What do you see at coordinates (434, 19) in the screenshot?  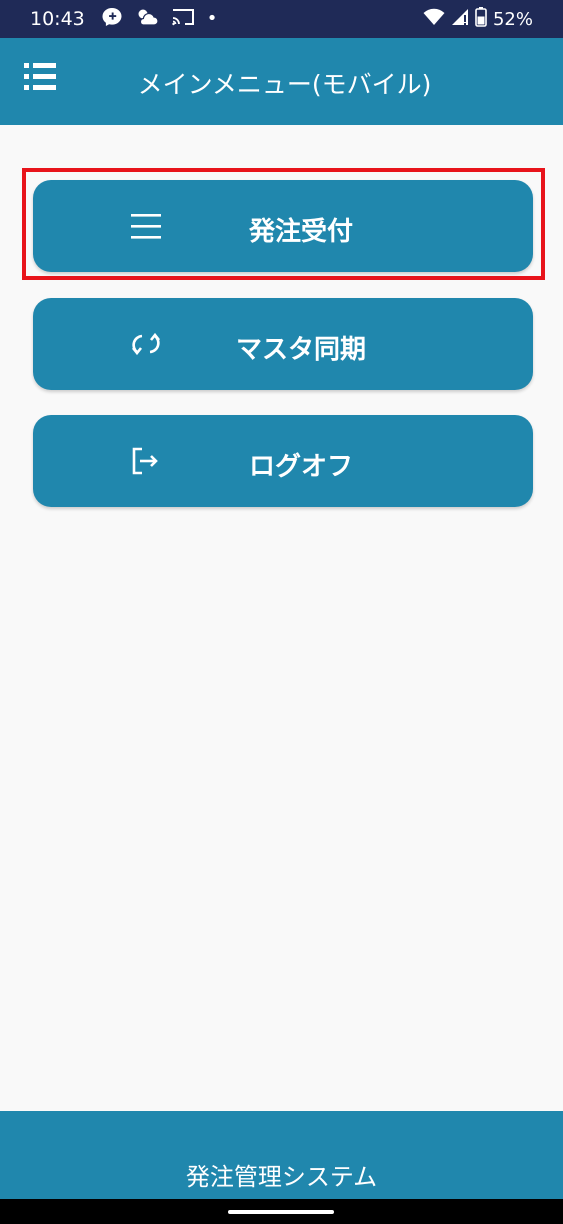 I see `wifi-icon` at bounding box center [434, 19].